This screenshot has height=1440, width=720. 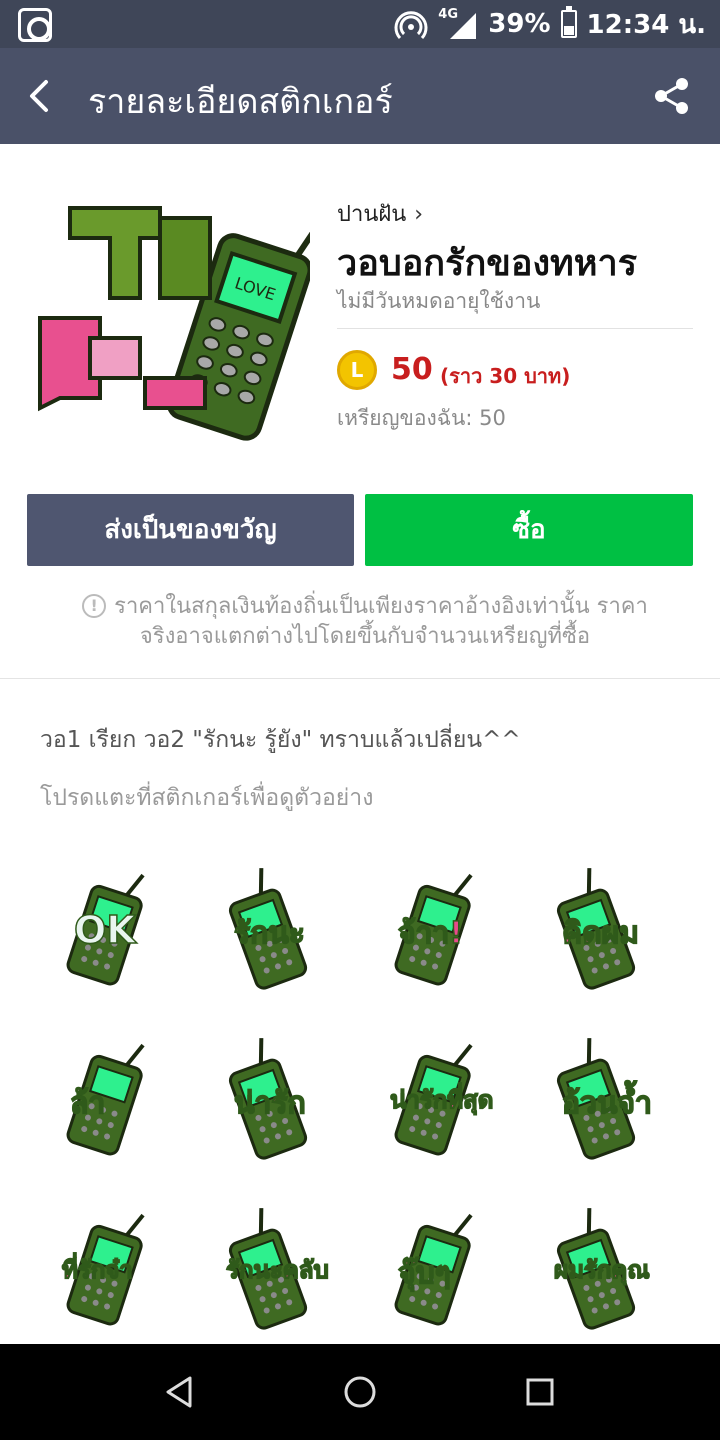 I want to click on sticker-item: น่ารัก, so click(x=284, y=1098).